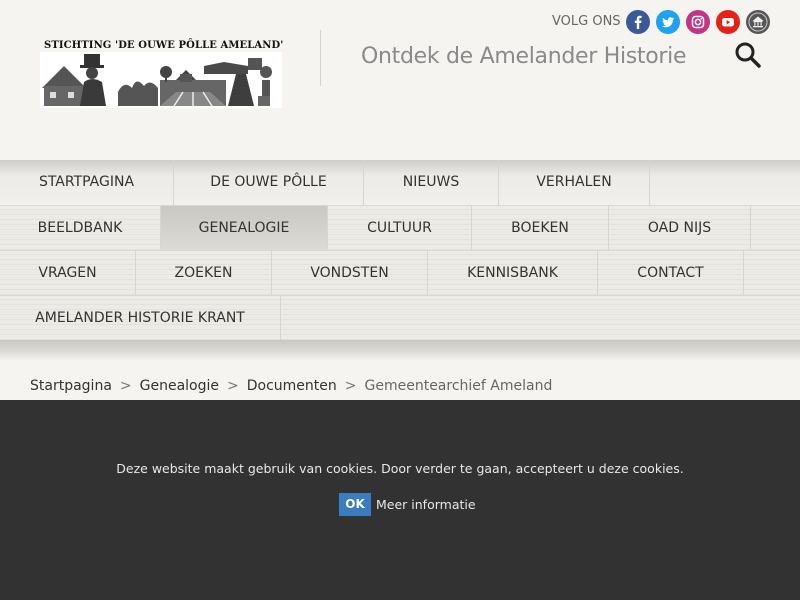  What do you see at coordinates (400, 318) in the screenshot?
I see `nav-row: AMELANDER HISTORIE KRANT` at bounding box center [400, 318].